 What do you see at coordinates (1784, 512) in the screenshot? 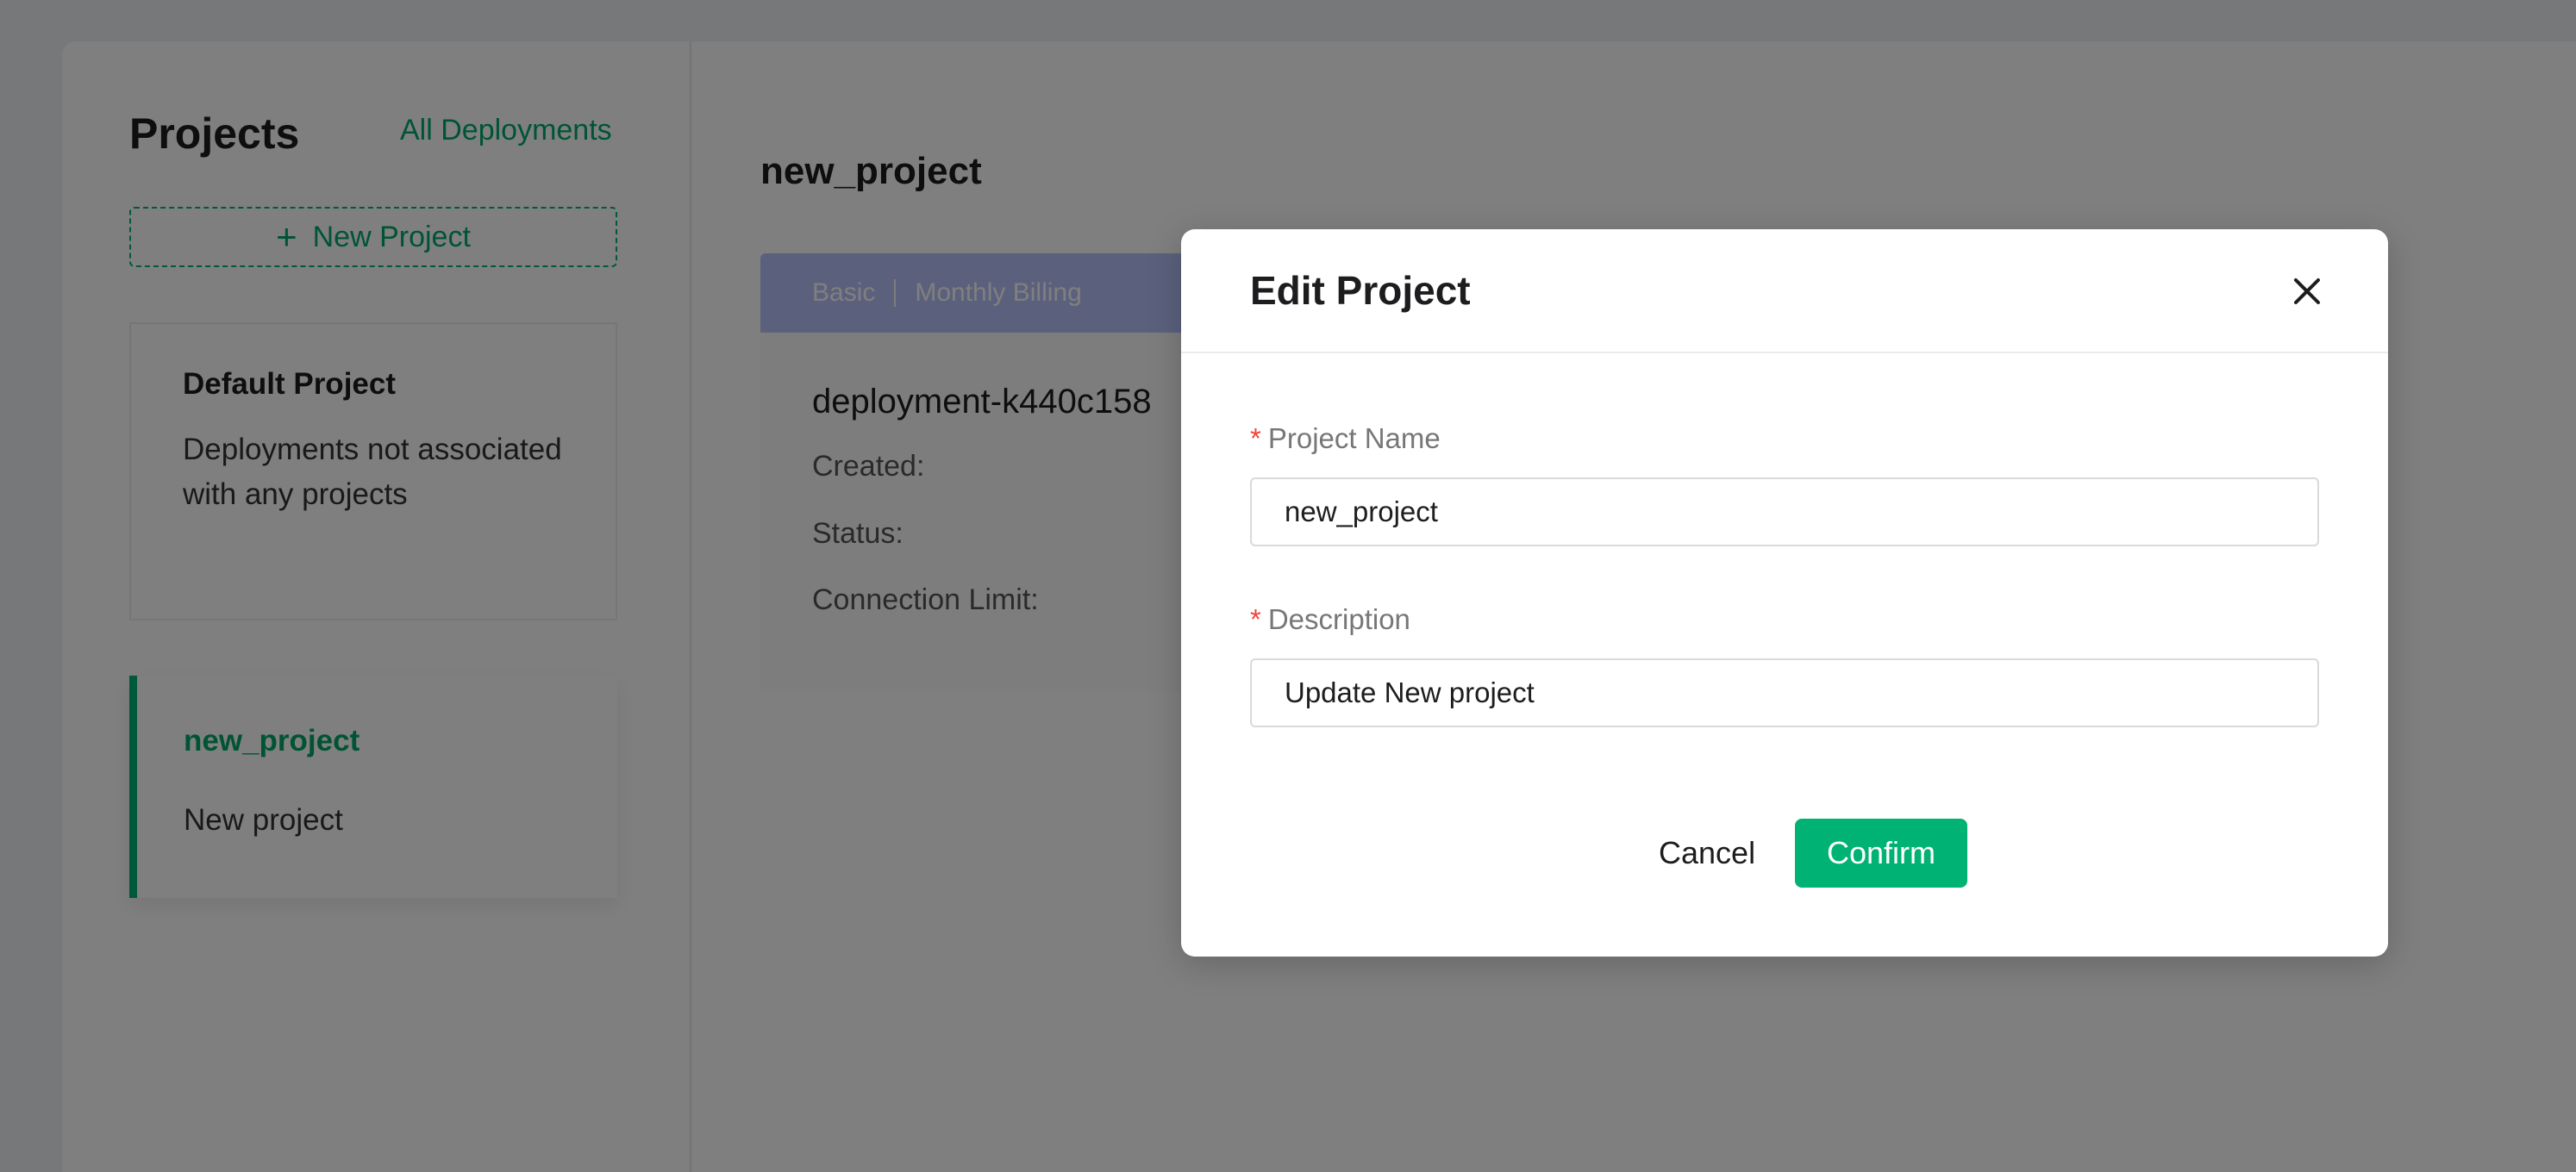
I see `project-name-input` at bounding box center [1784, 512].